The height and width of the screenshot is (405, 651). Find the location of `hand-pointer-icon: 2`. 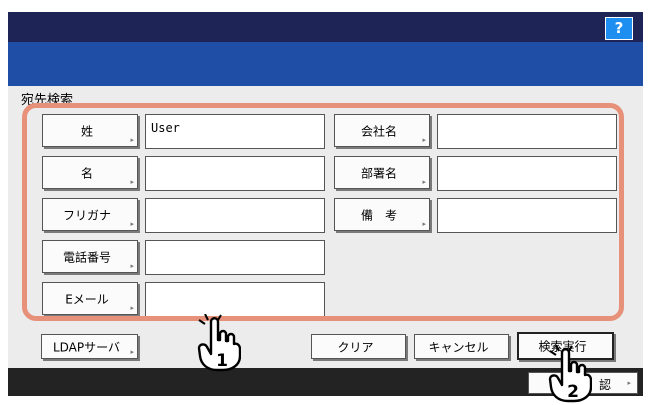

hand-pointer-icon: 2 is located at coordinates (570, 374).